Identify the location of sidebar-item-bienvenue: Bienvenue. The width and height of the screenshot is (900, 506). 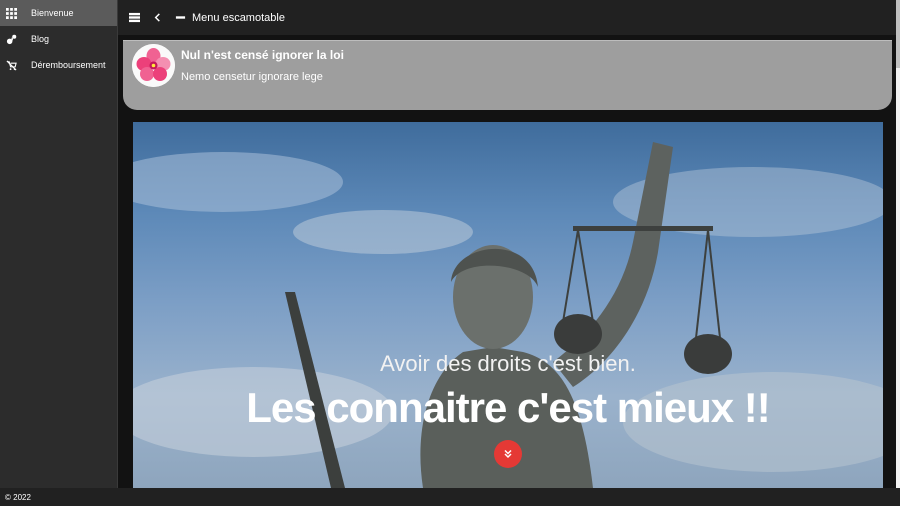
(58, 13).